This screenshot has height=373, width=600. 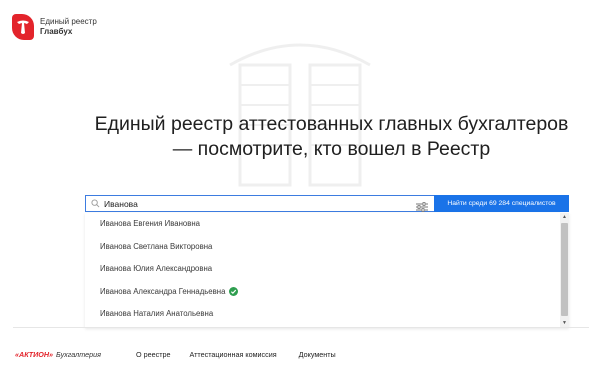 I want to click on scrollbar-thumb, so click(x=564, y=269).